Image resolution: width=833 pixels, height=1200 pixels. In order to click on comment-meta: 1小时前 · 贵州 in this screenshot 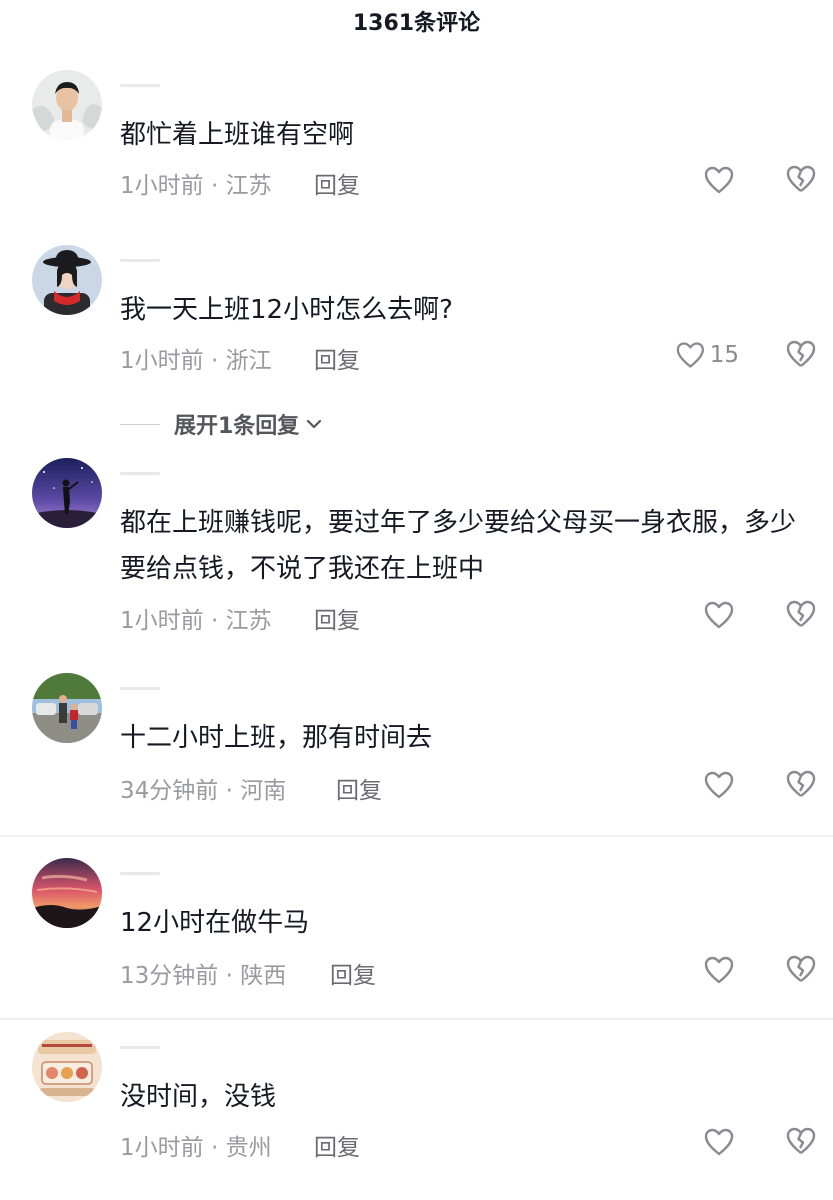, I will do `click(196, 1148)`.